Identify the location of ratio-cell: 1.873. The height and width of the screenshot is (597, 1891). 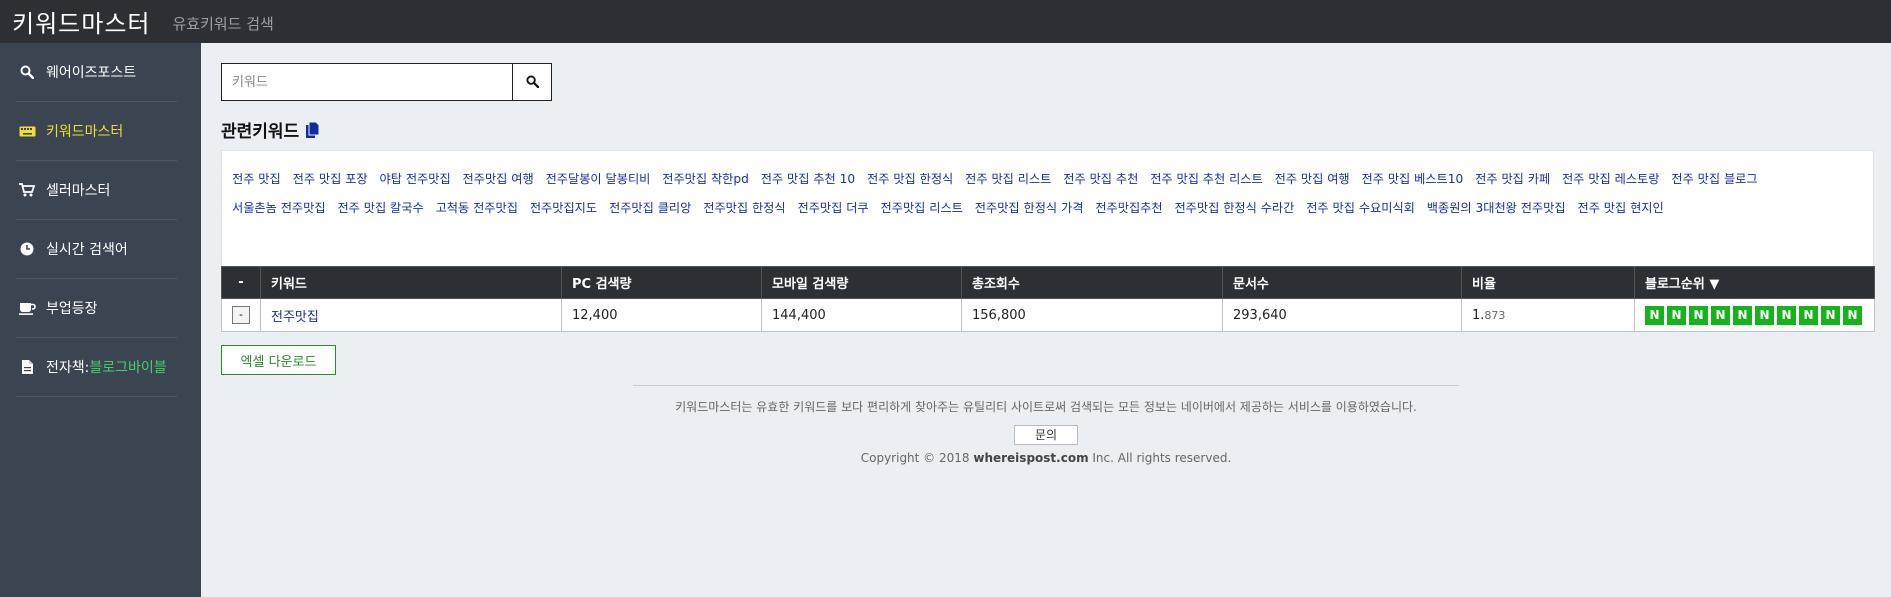
(1548, 315).